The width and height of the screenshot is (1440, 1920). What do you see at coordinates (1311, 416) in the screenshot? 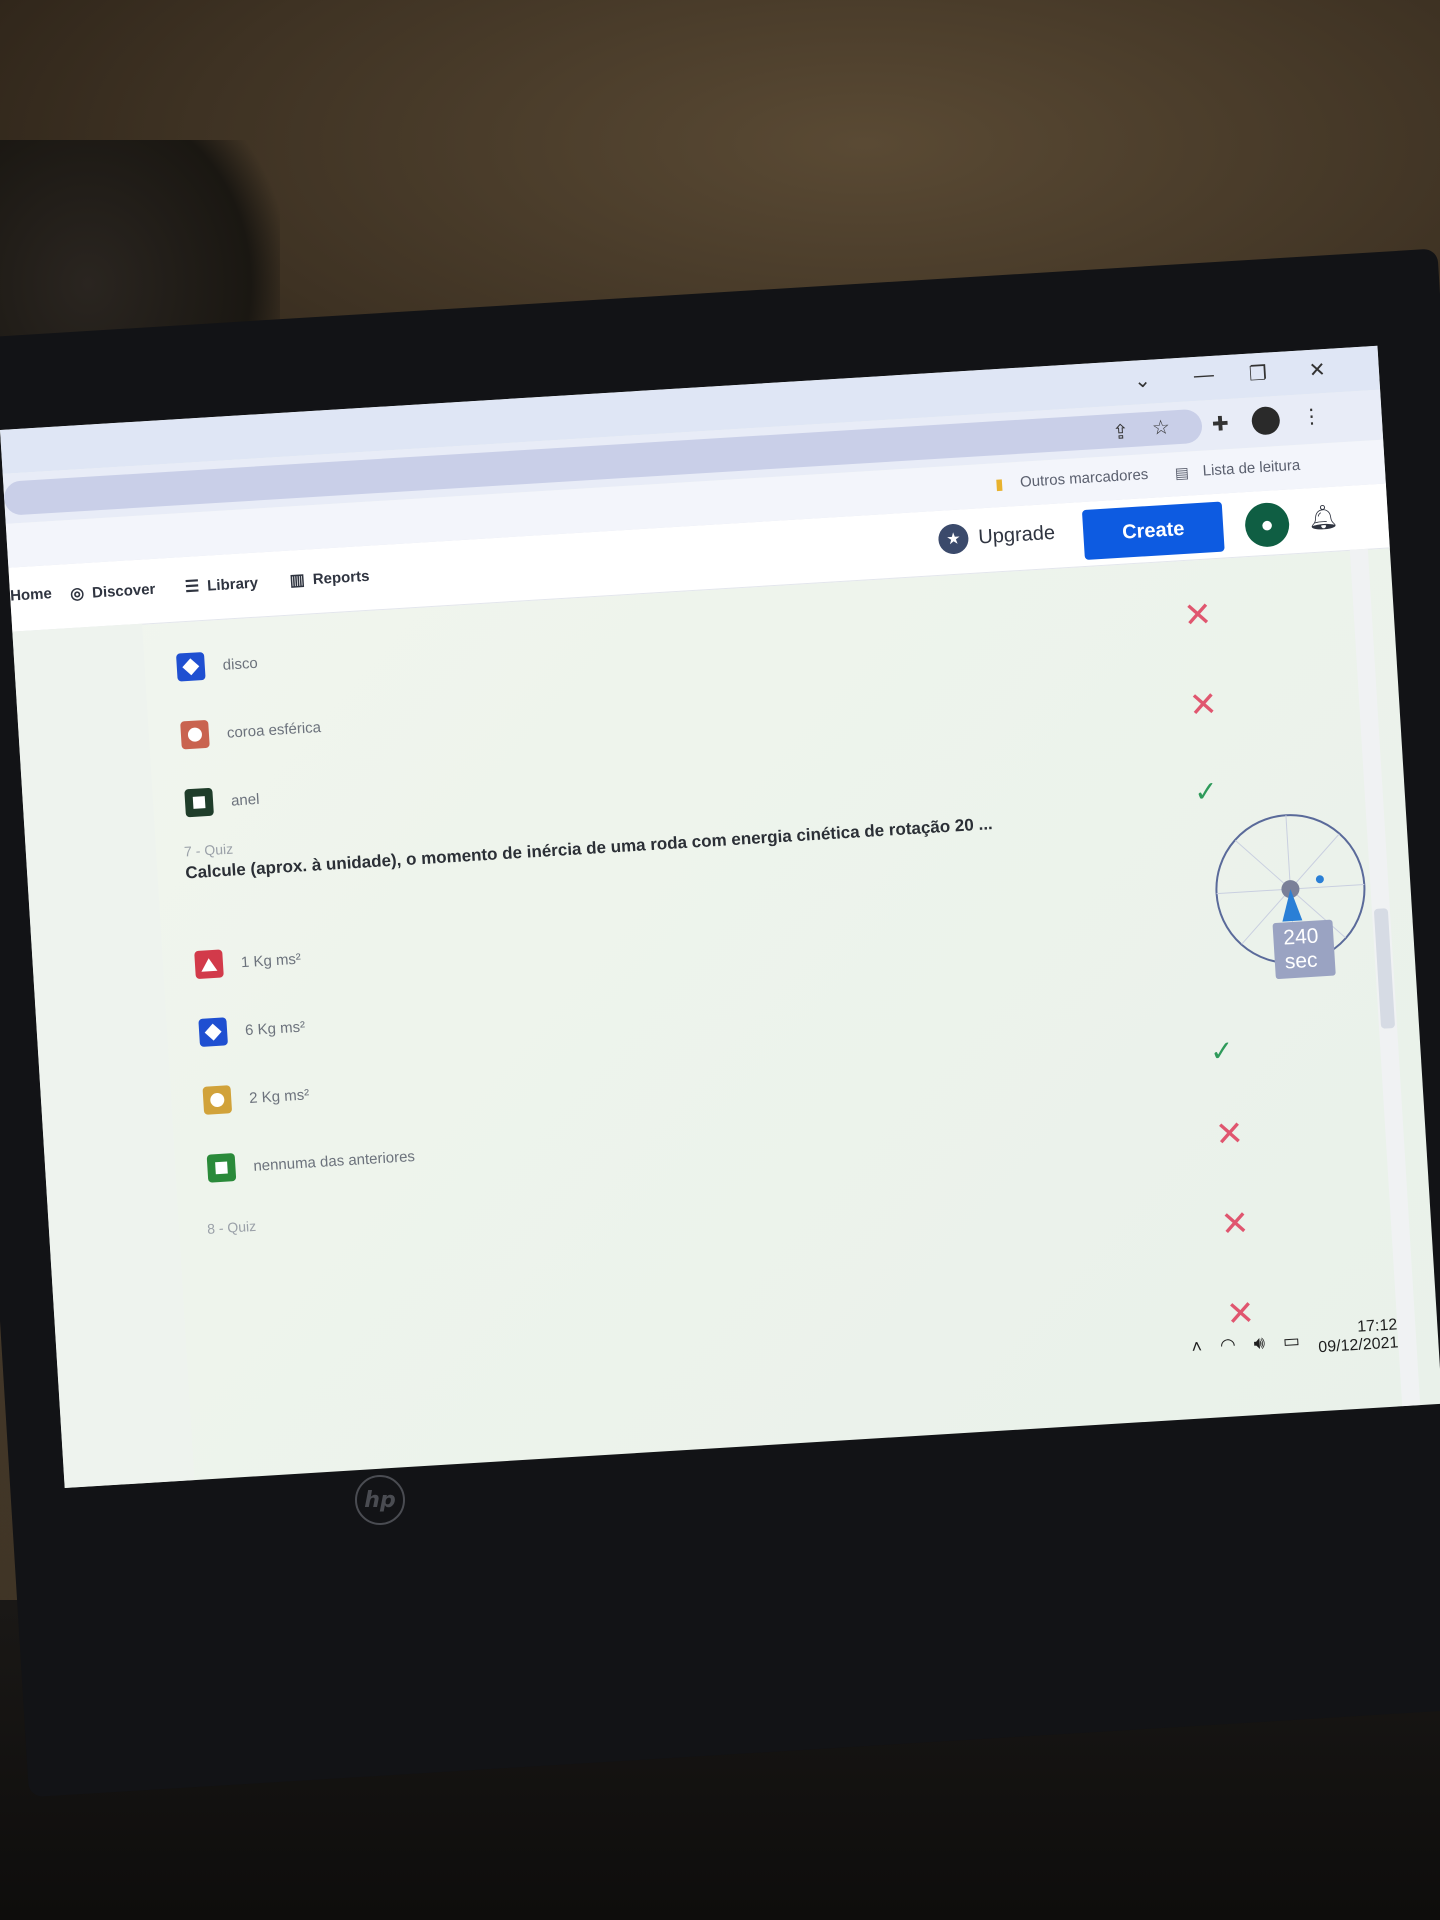
I see `menu-kebab-icon: ⋮` at bounding box center [1311, 416].